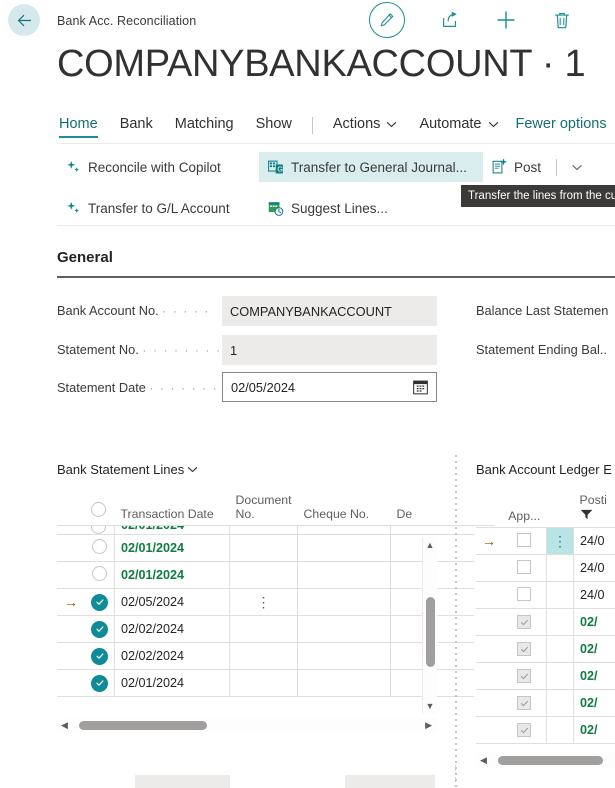 Image resolution: width=615 pixels, height=788 pixels. I want to click on vscroll-thumb, so click(430, 632).